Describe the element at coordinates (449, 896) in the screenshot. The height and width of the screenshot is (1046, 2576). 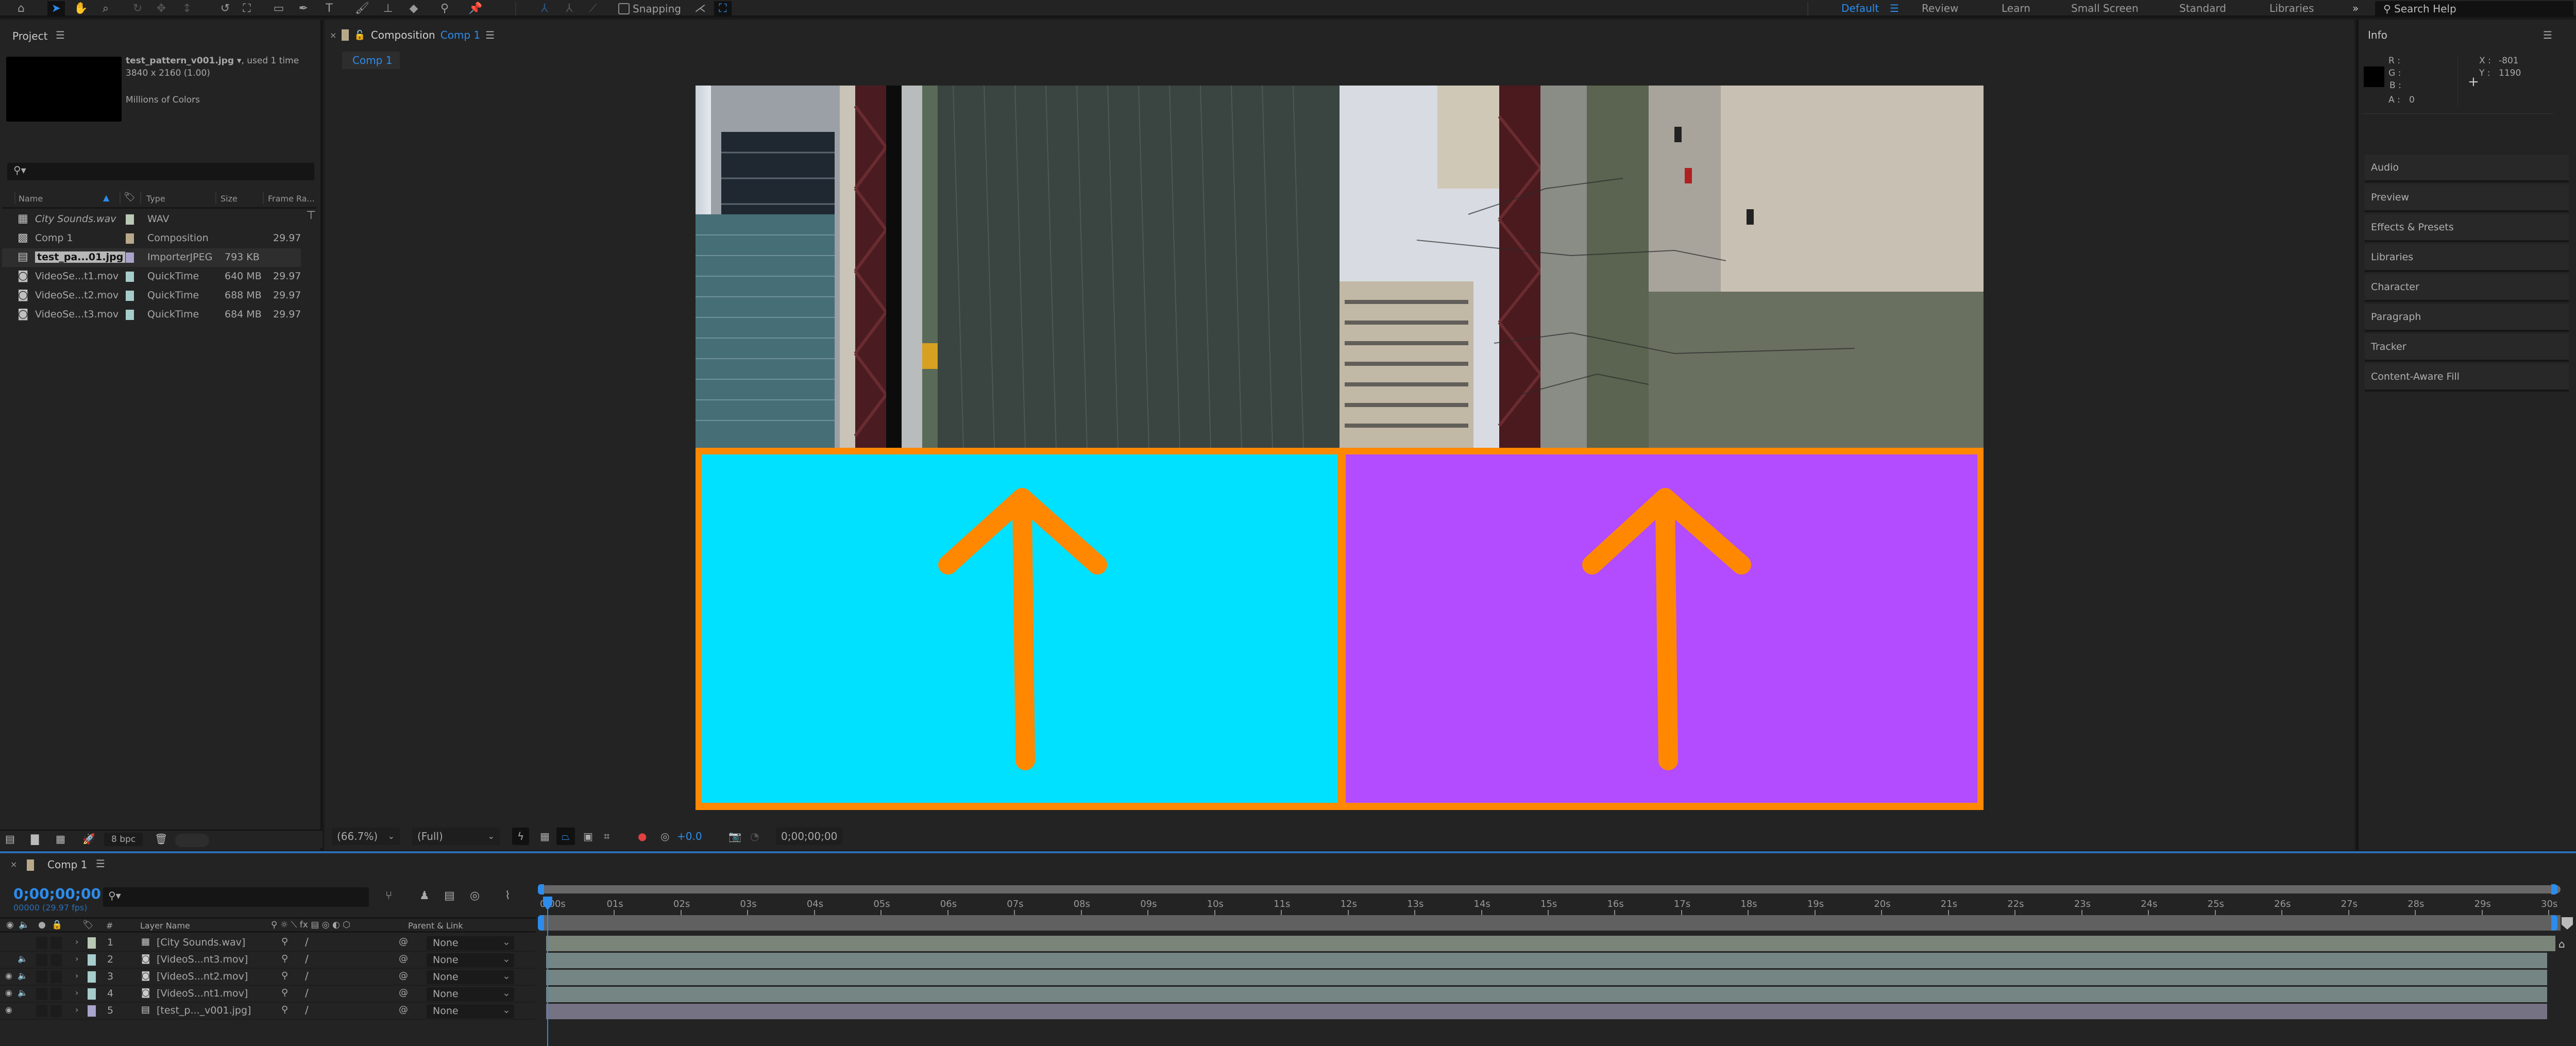
I see `frame-blending-icon: ▤` at that location.